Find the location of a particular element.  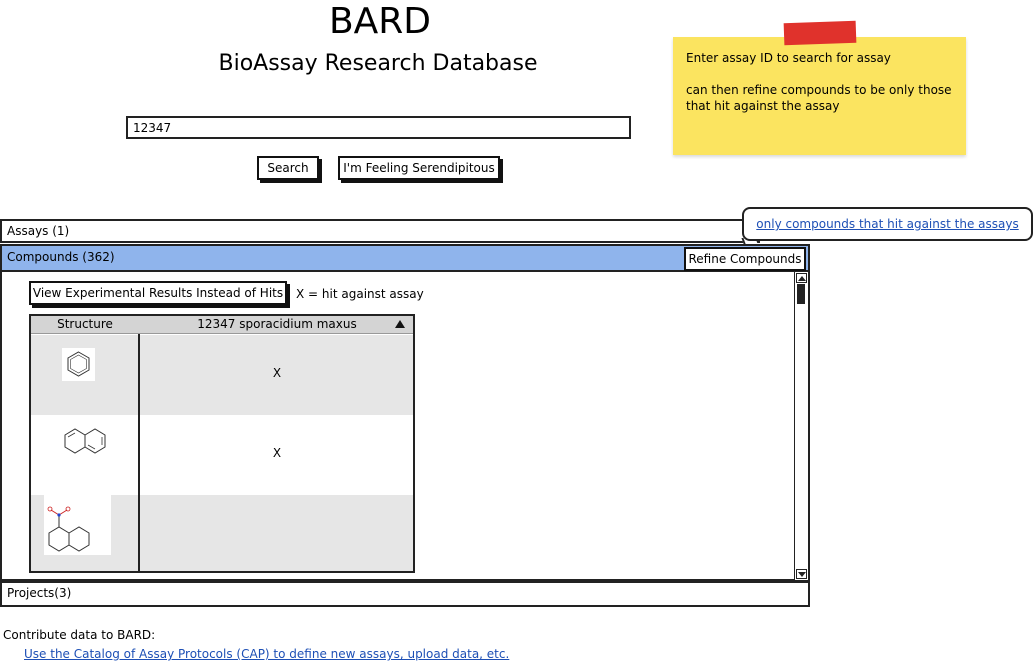

assays-section-header: Assays (1) is located at coordinates (380, 231).